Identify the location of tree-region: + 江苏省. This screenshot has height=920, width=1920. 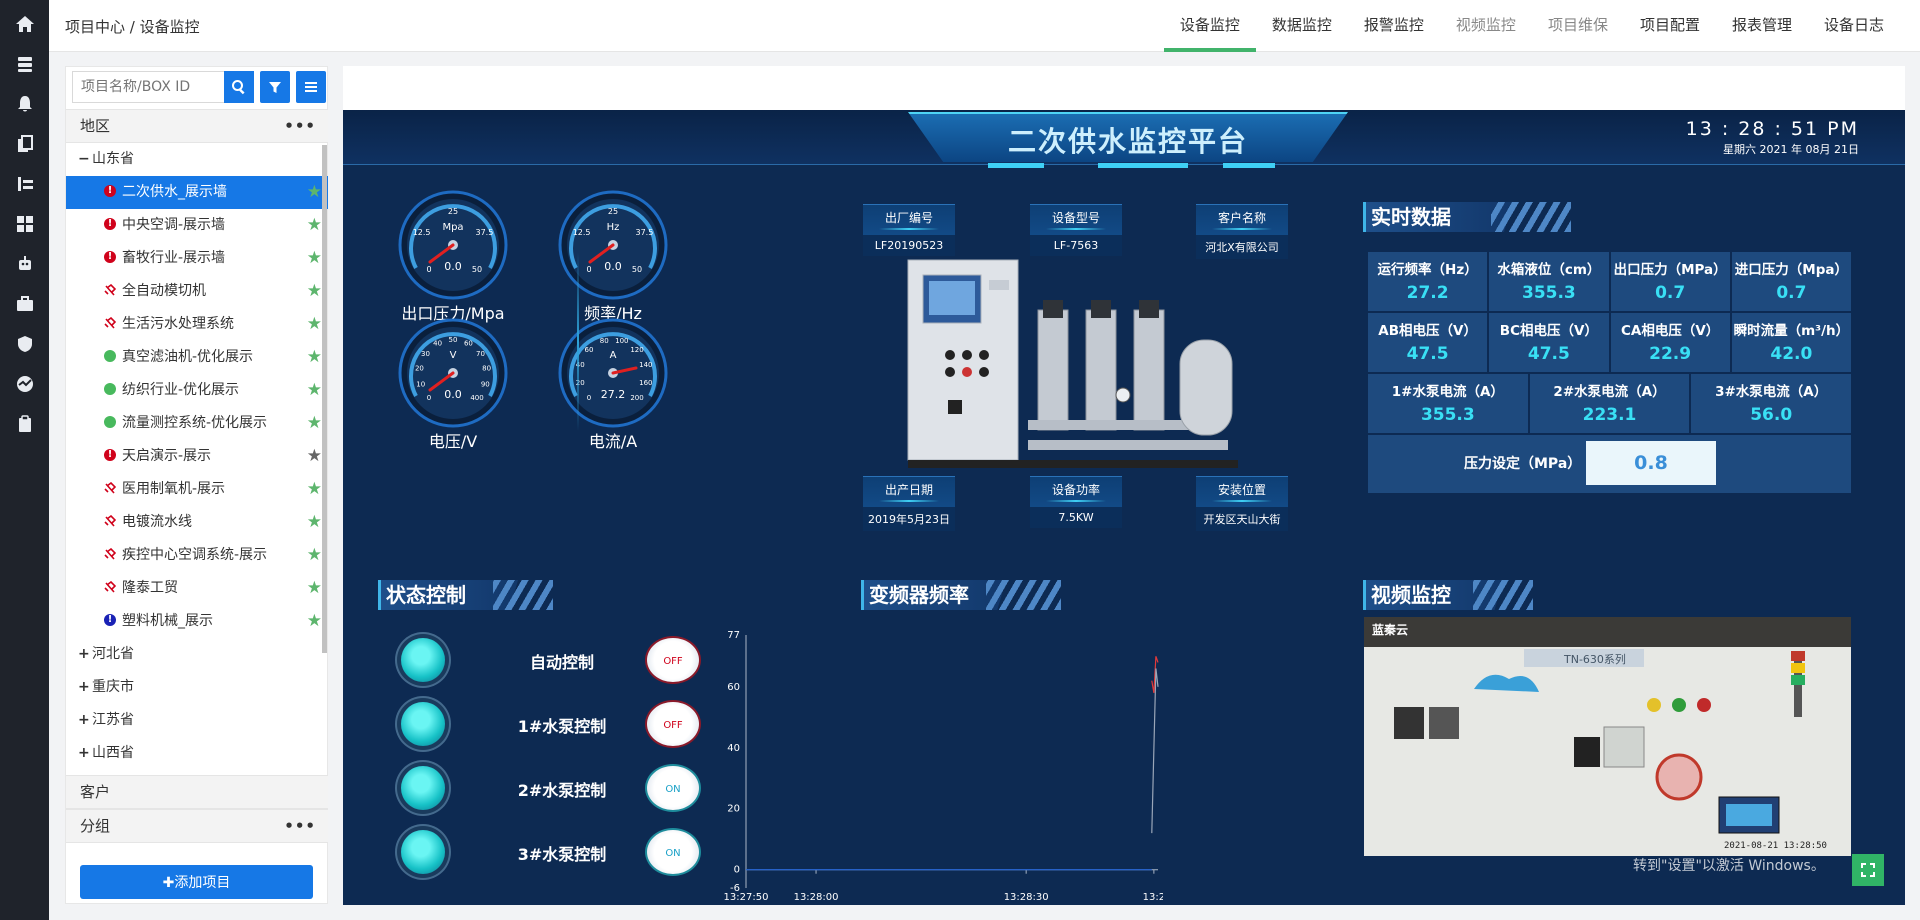
(197, 720).